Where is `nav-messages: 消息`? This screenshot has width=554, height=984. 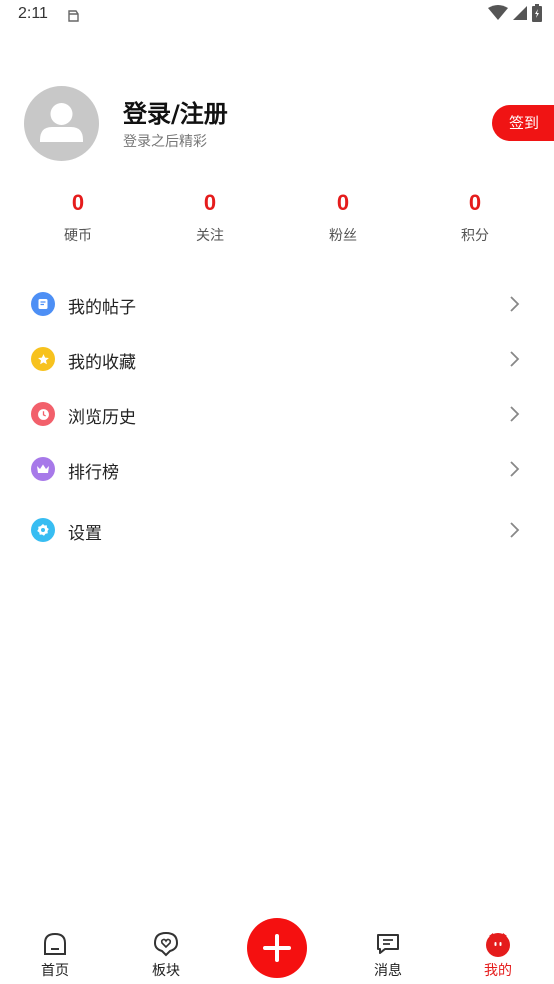 nav-messages: 消息 is located at coordinates (388, 950).